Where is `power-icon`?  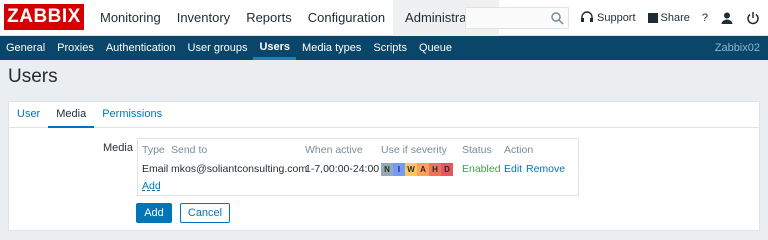
power-icon is located at coordinates (753, 18).